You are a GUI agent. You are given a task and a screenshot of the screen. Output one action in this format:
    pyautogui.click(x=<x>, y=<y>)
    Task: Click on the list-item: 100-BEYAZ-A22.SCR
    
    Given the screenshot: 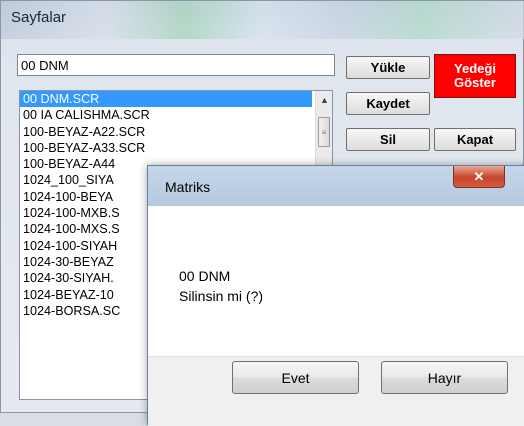 What is the action you would take?
    pyautogui.click(x=166, y=132)
    